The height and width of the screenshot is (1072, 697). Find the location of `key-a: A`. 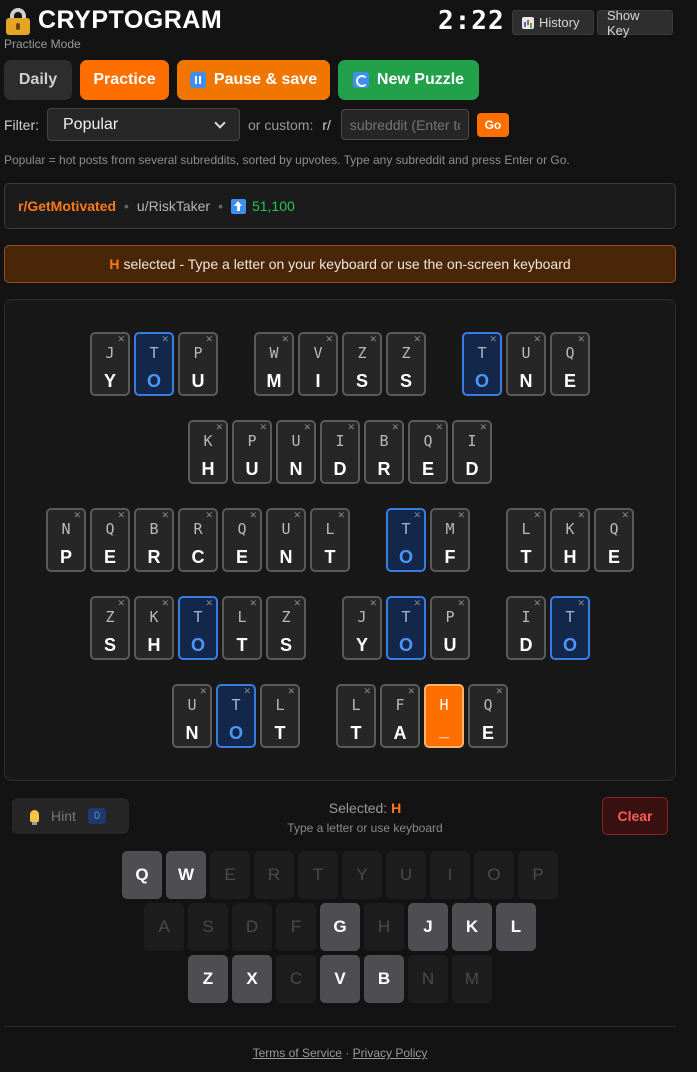

key-a: A is located at coordinates (164, 927).